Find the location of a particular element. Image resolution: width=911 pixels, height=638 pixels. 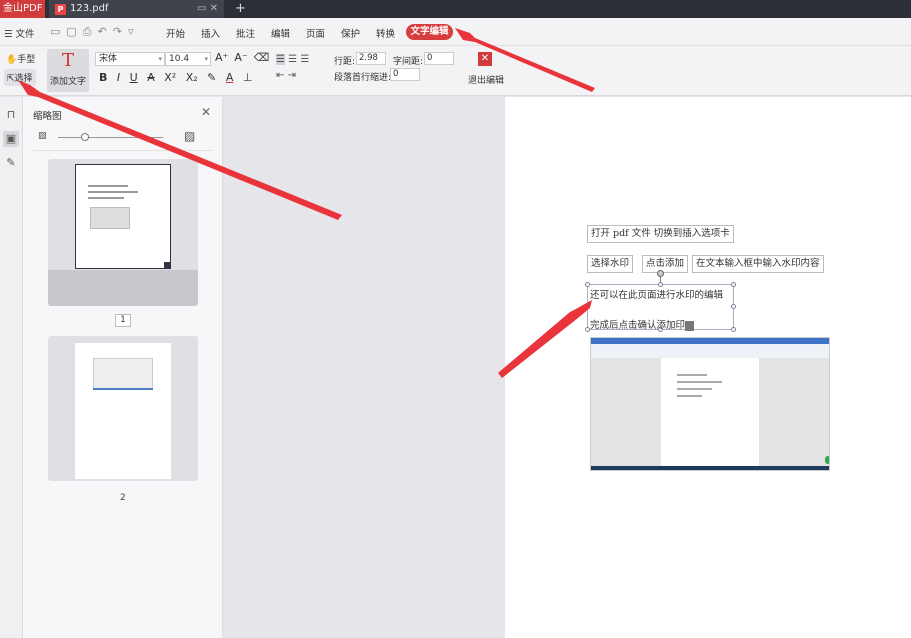

document-tab: P 123.pdf ▭ ✕ is located at coordinates (136, 9).